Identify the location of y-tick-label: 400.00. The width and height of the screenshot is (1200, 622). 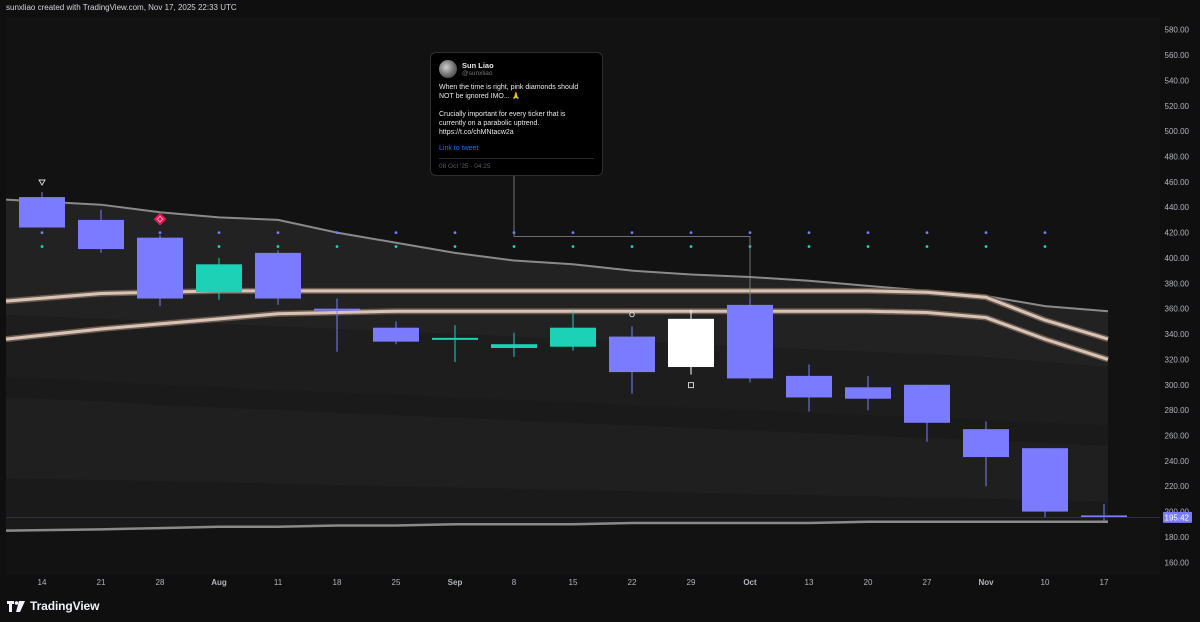
(1177, 258).